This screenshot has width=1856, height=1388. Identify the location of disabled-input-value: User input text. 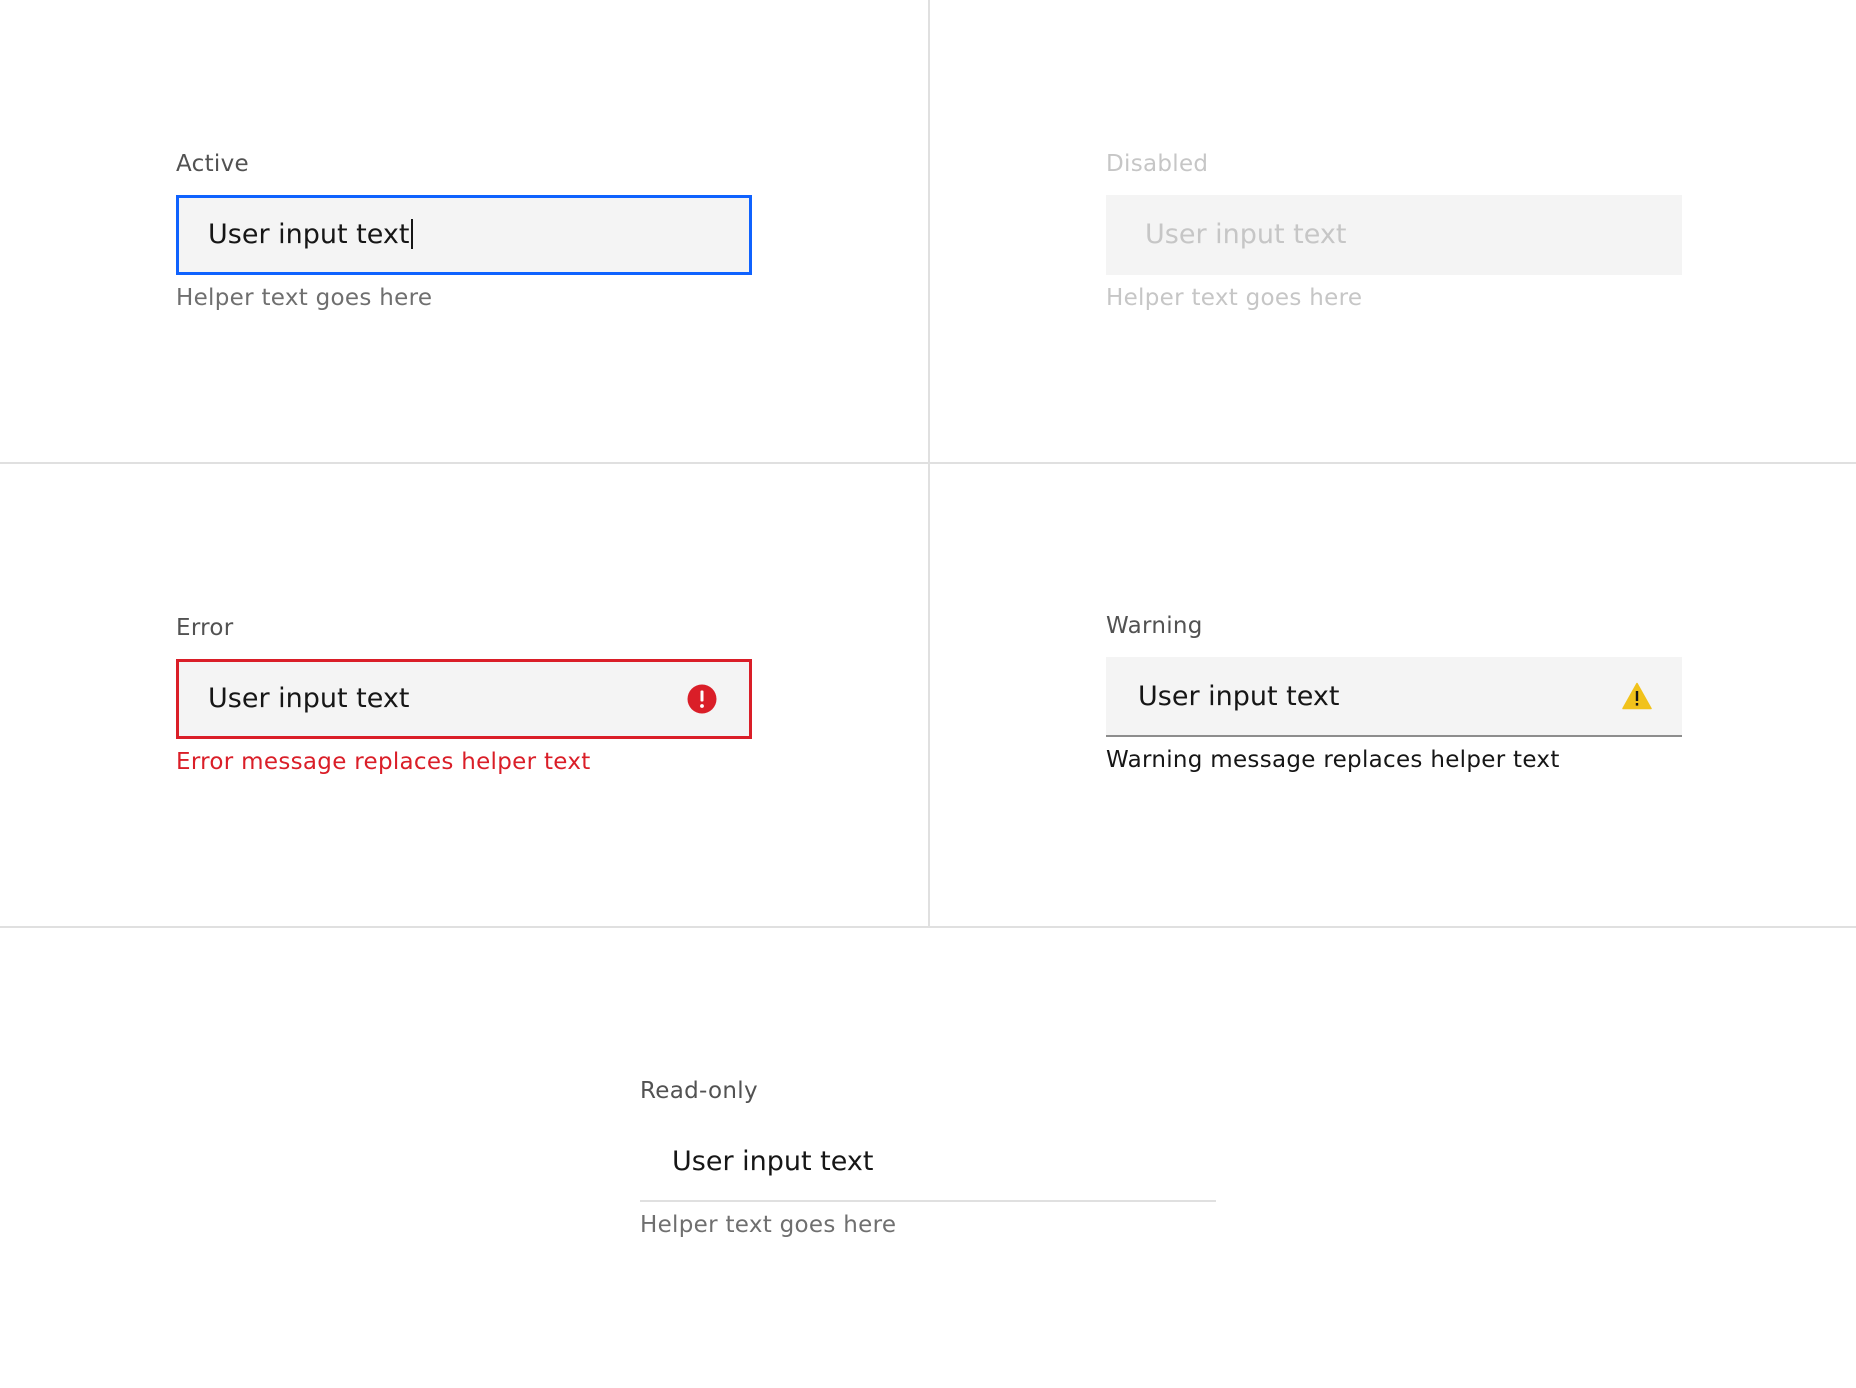
(1246, 234).